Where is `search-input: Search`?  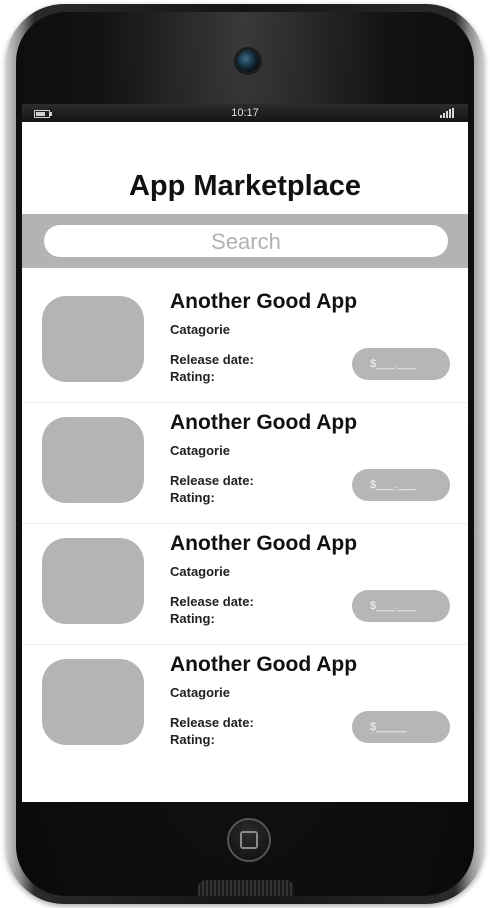
search-input: Search is located at coordinates (246, 241).